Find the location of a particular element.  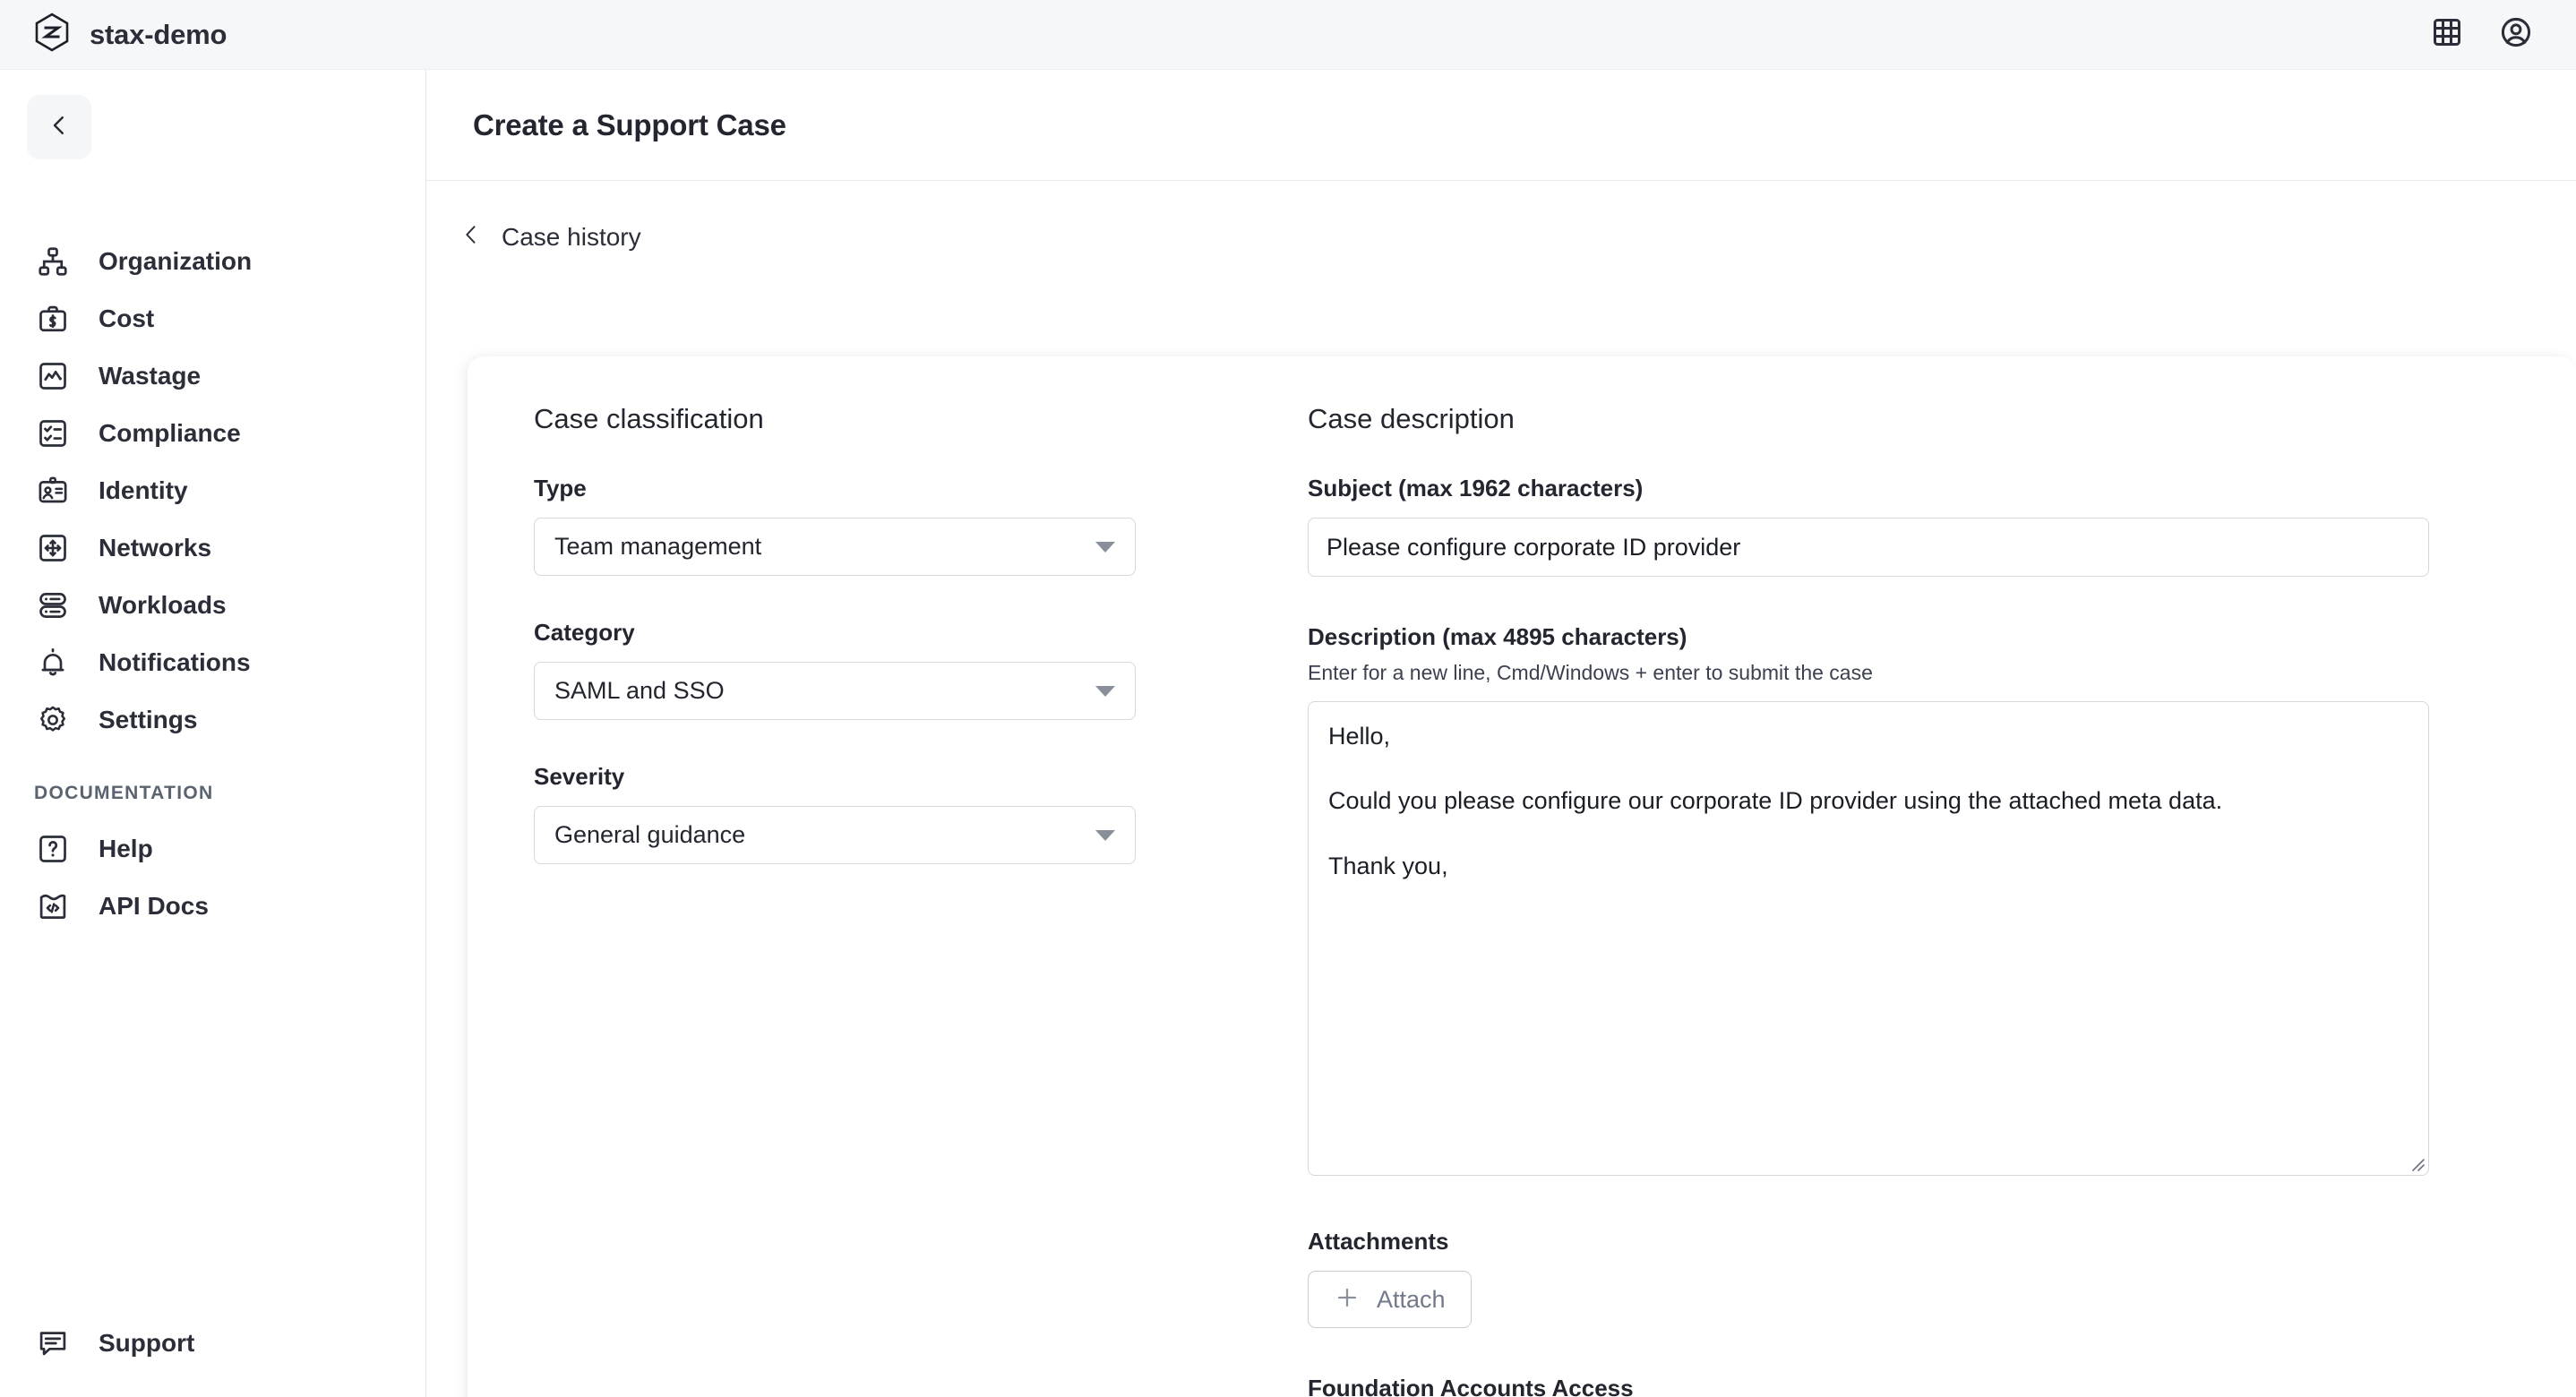

attachments-label: Attachments is located at coordinates (1378, 1241).